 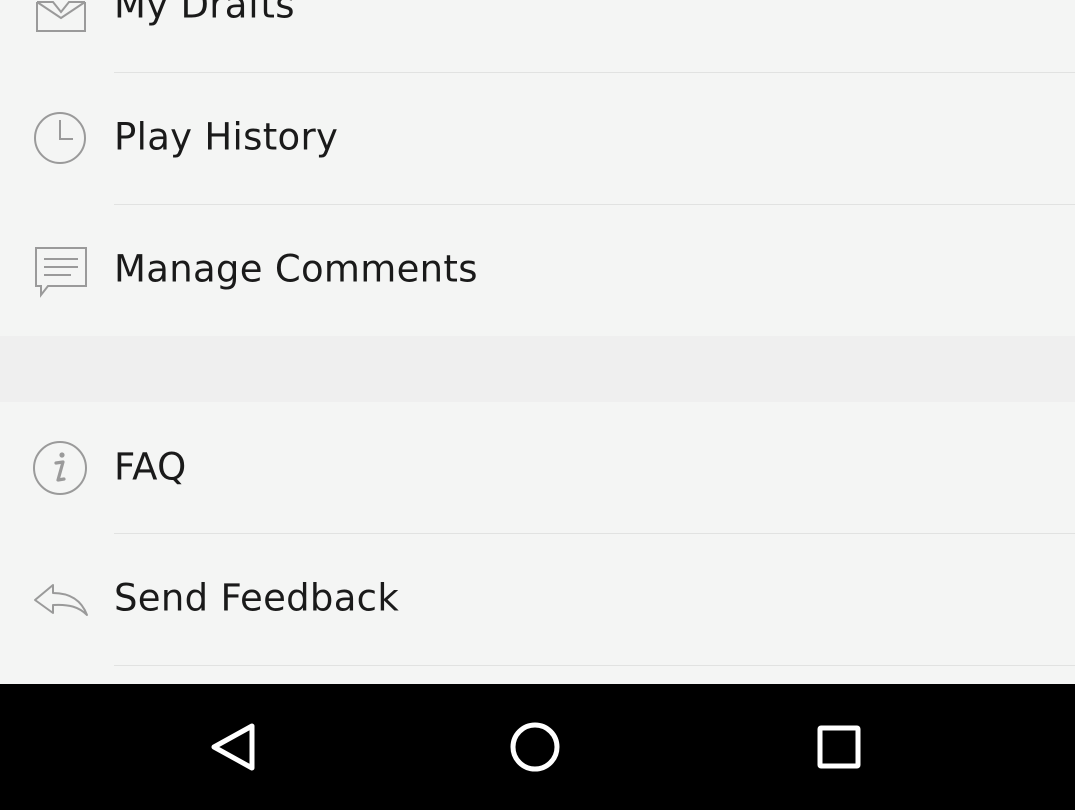 I want to click on comment-icon, so click(x=61, y=270).